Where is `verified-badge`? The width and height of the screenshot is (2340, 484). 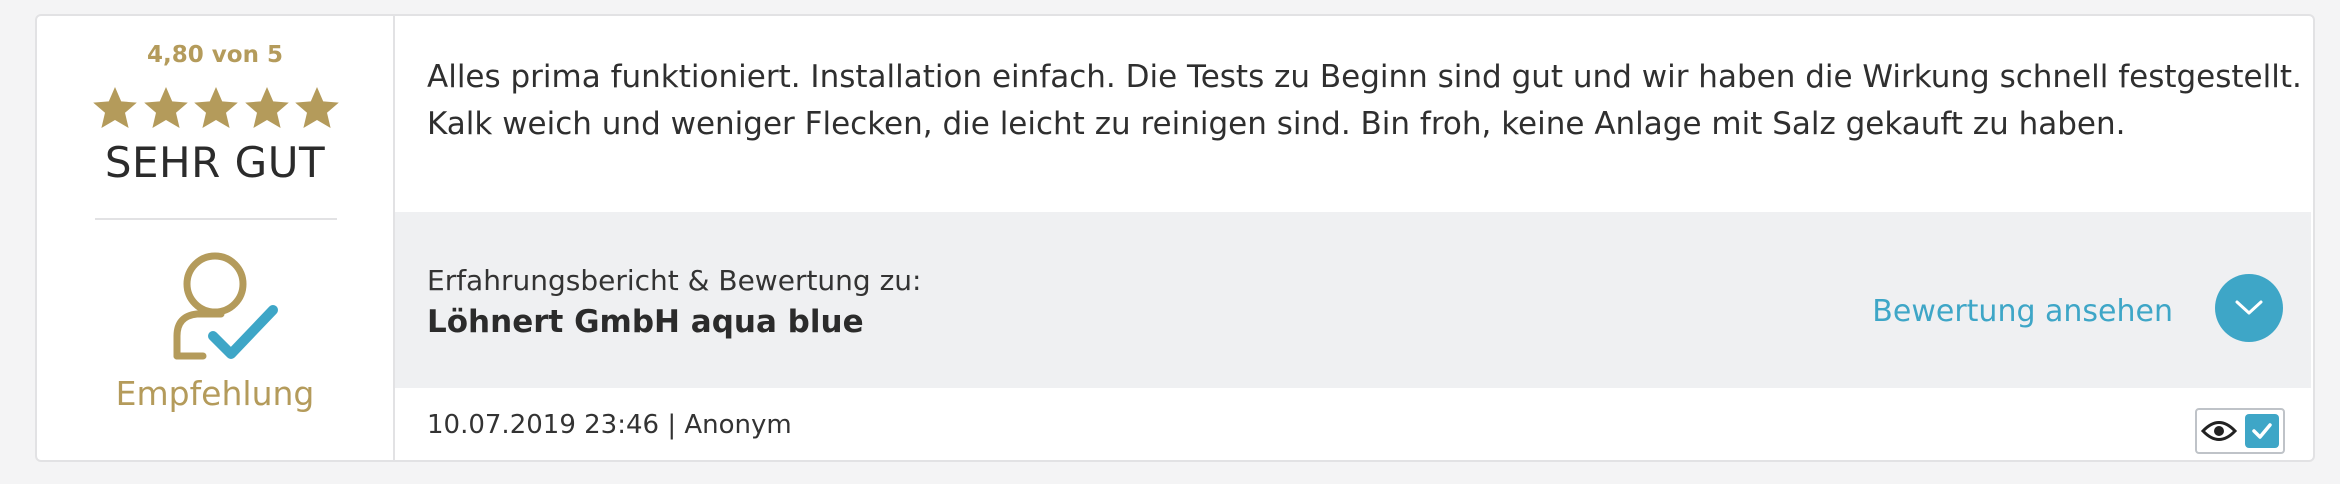
verified-badge is located at coordinates (2240, 431).